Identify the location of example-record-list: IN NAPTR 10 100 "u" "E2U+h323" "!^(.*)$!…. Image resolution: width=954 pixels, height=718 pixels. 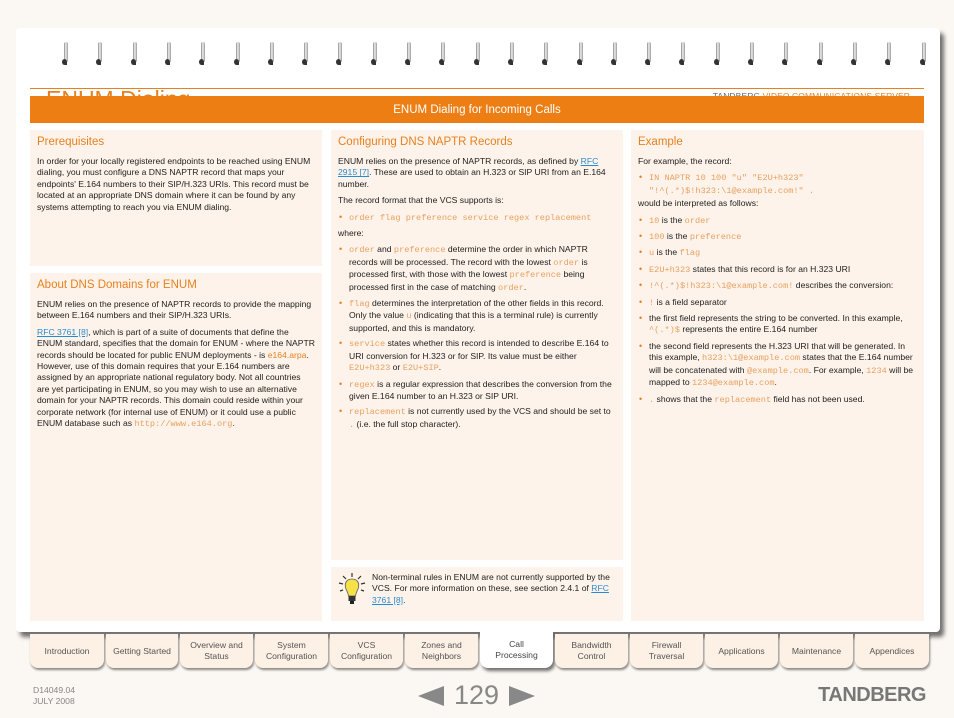
(777, 184).